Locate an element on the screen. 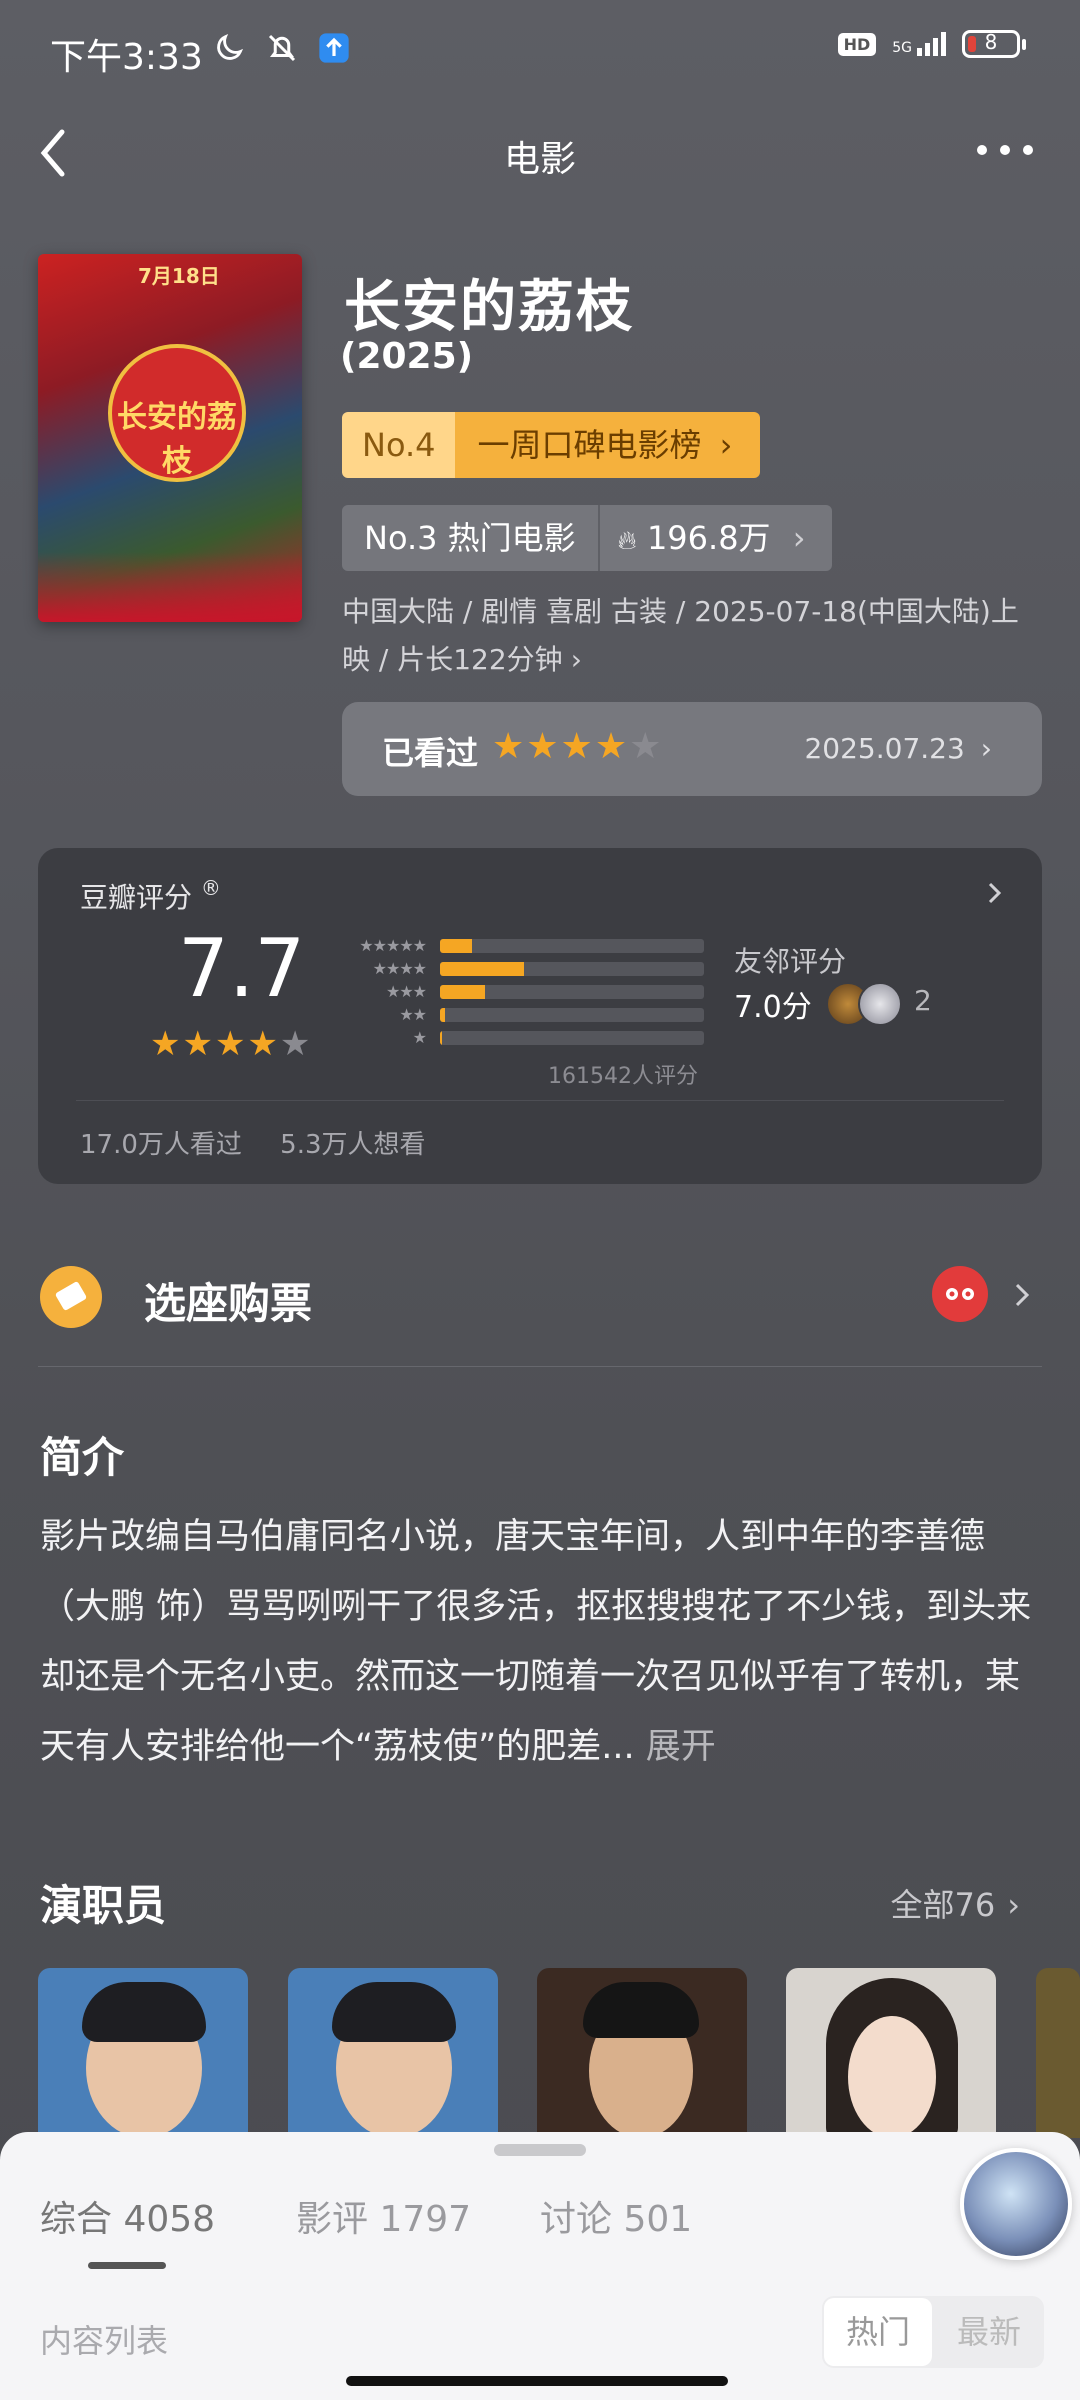 This screenshot has width=1080, height=2400. rating-score: 7.7 is located at coordinates (242, 968).